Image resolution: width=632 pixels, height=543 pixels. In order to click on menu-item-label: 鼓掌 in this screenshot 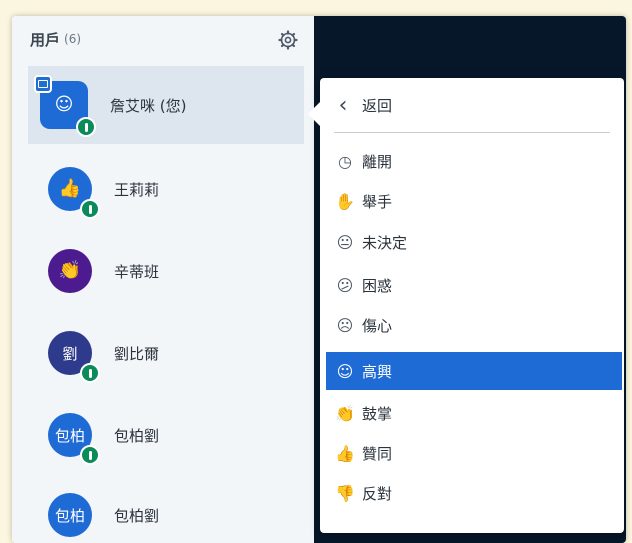, I will do `click(377, 413)`.